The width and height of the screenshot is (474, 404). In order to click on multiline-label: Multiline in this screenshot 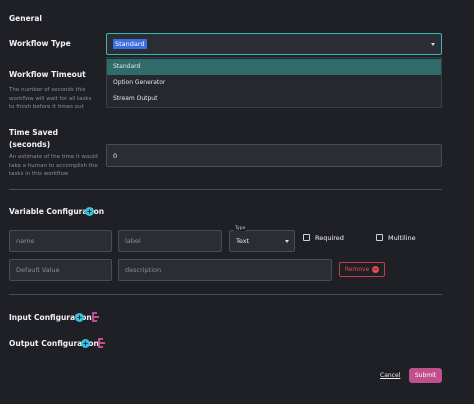, I will do `click(402, 238)`.